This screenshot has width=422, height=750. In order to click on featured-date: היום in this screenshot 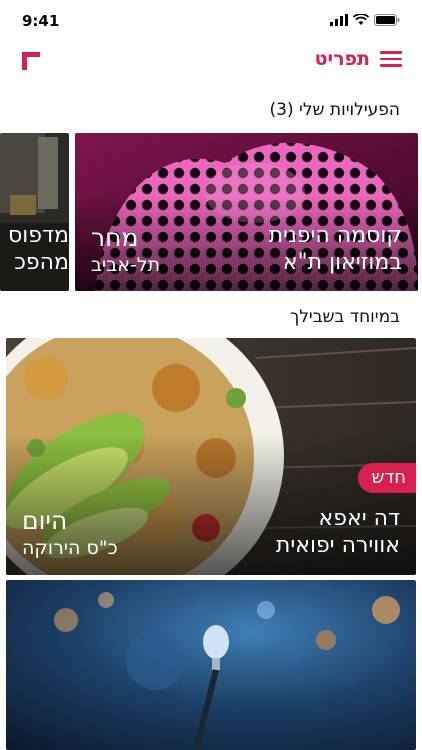, I will do `click(45, 520)`.